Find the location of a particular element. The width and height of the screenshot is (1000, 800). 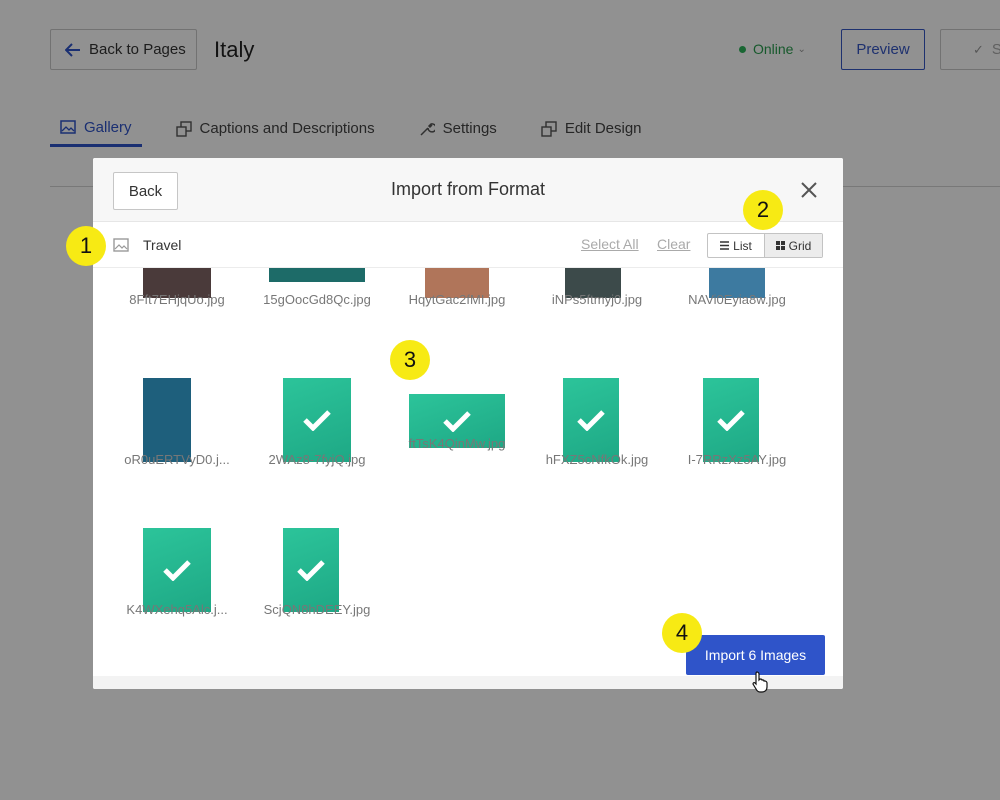

image-tile: ScjQN8hDEEY.jpg is located at coordinates (317, 442).